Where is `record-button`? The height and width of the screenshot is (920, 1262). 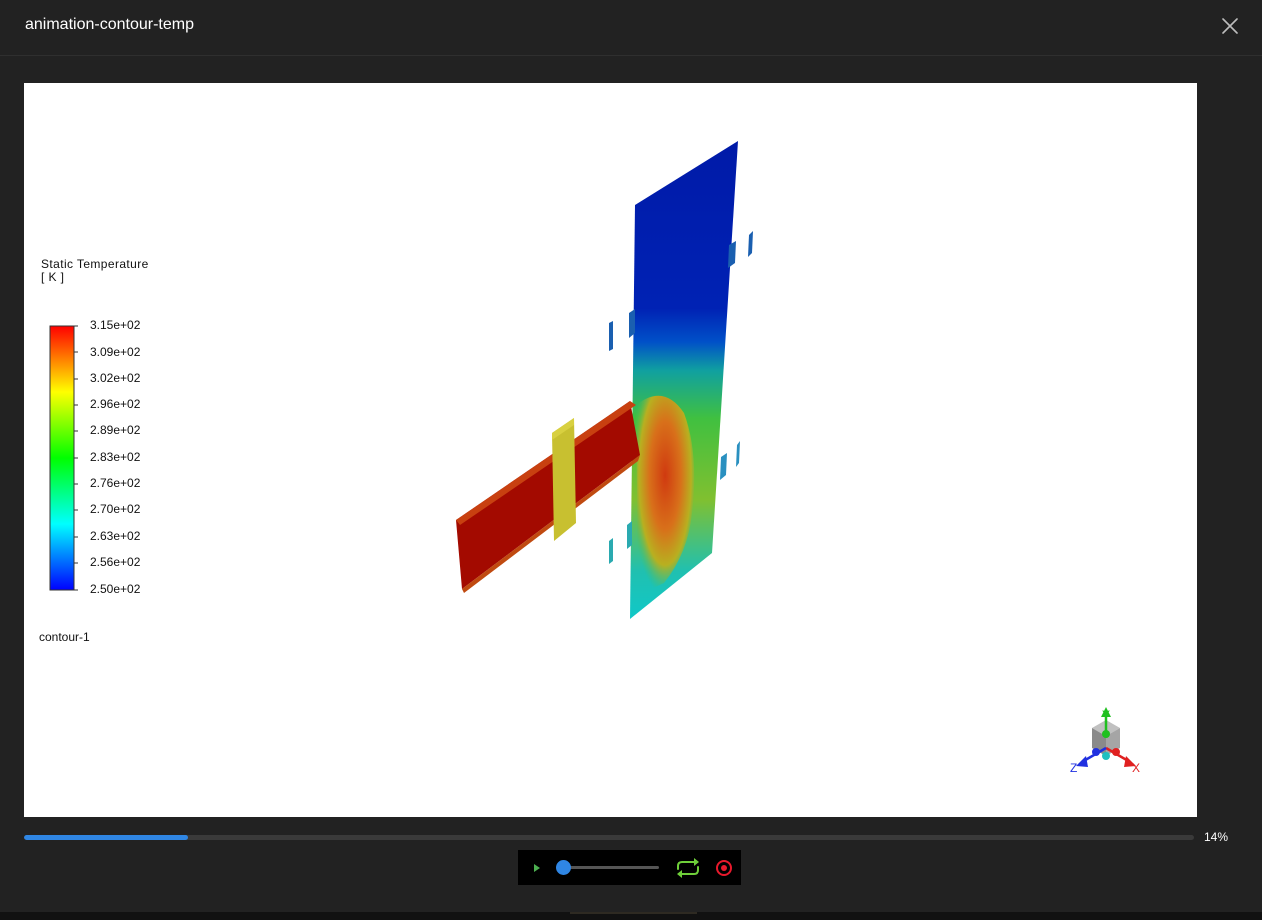 record-button is located at coordinates (724, 868).